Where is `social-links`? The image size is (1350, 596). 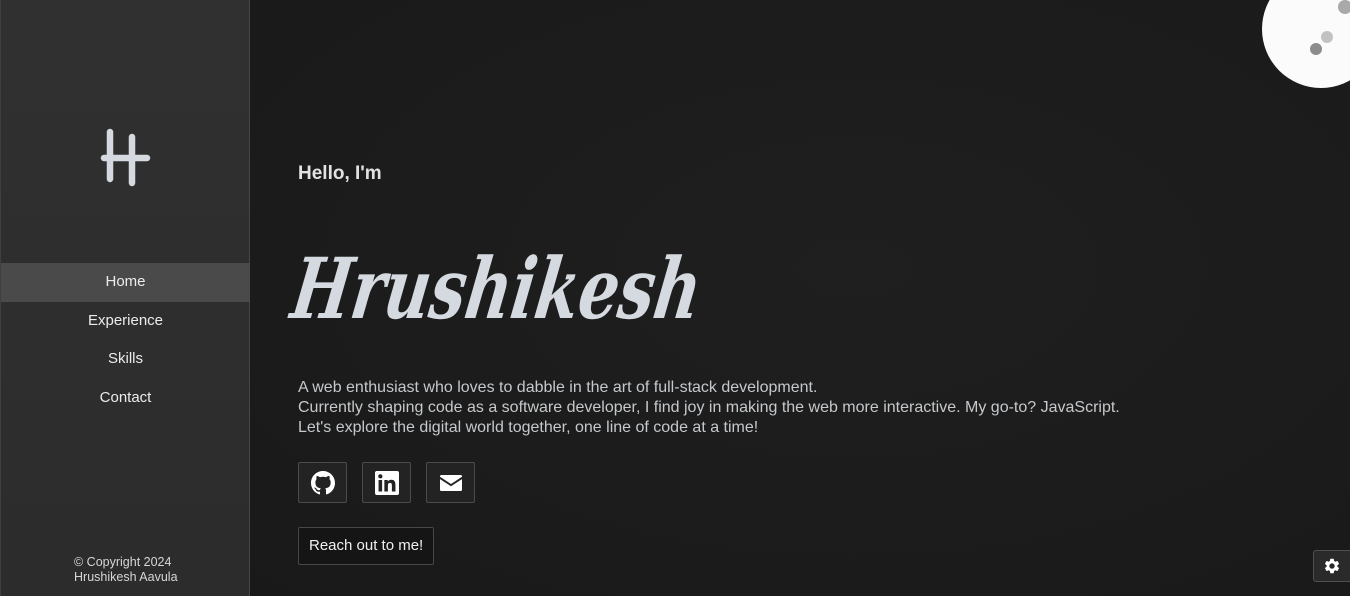
social-links is located at coordinates (386, 482).